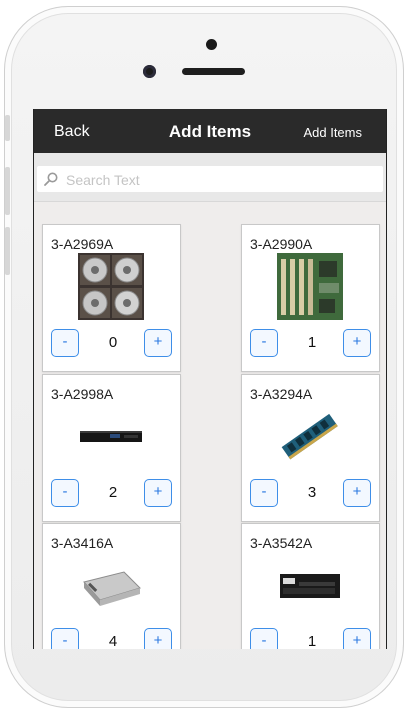  What do you see at coordinates (111, 436) in the screenshot?
I see `tape-drive-image` at bounding box center [111, 436].